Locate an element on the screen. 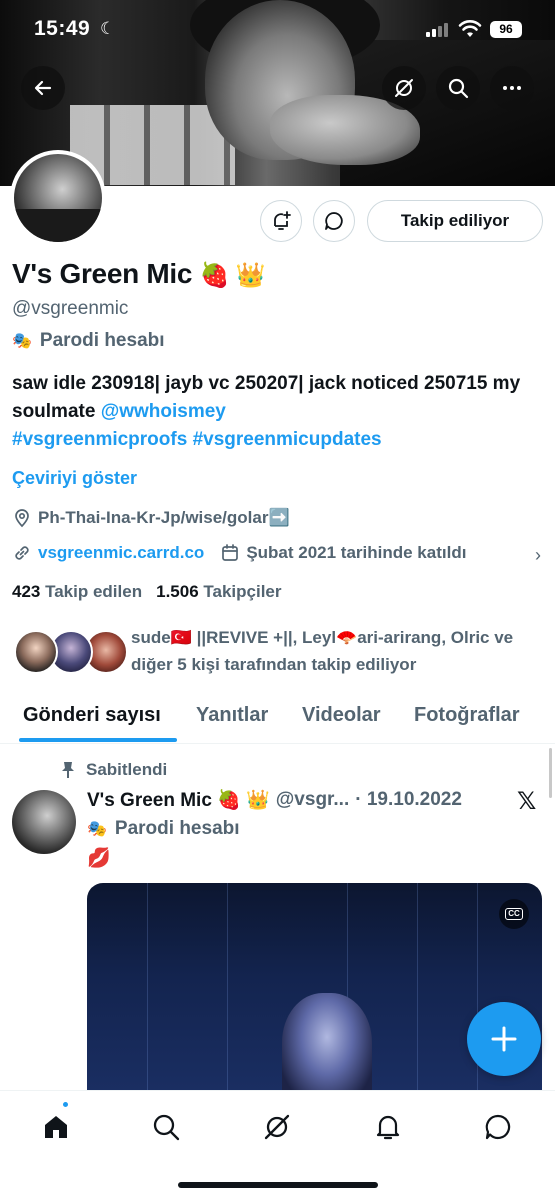 The image size is (555, 1200). tab-photos: Fotoğraflar is located at coordinates (467, 715).